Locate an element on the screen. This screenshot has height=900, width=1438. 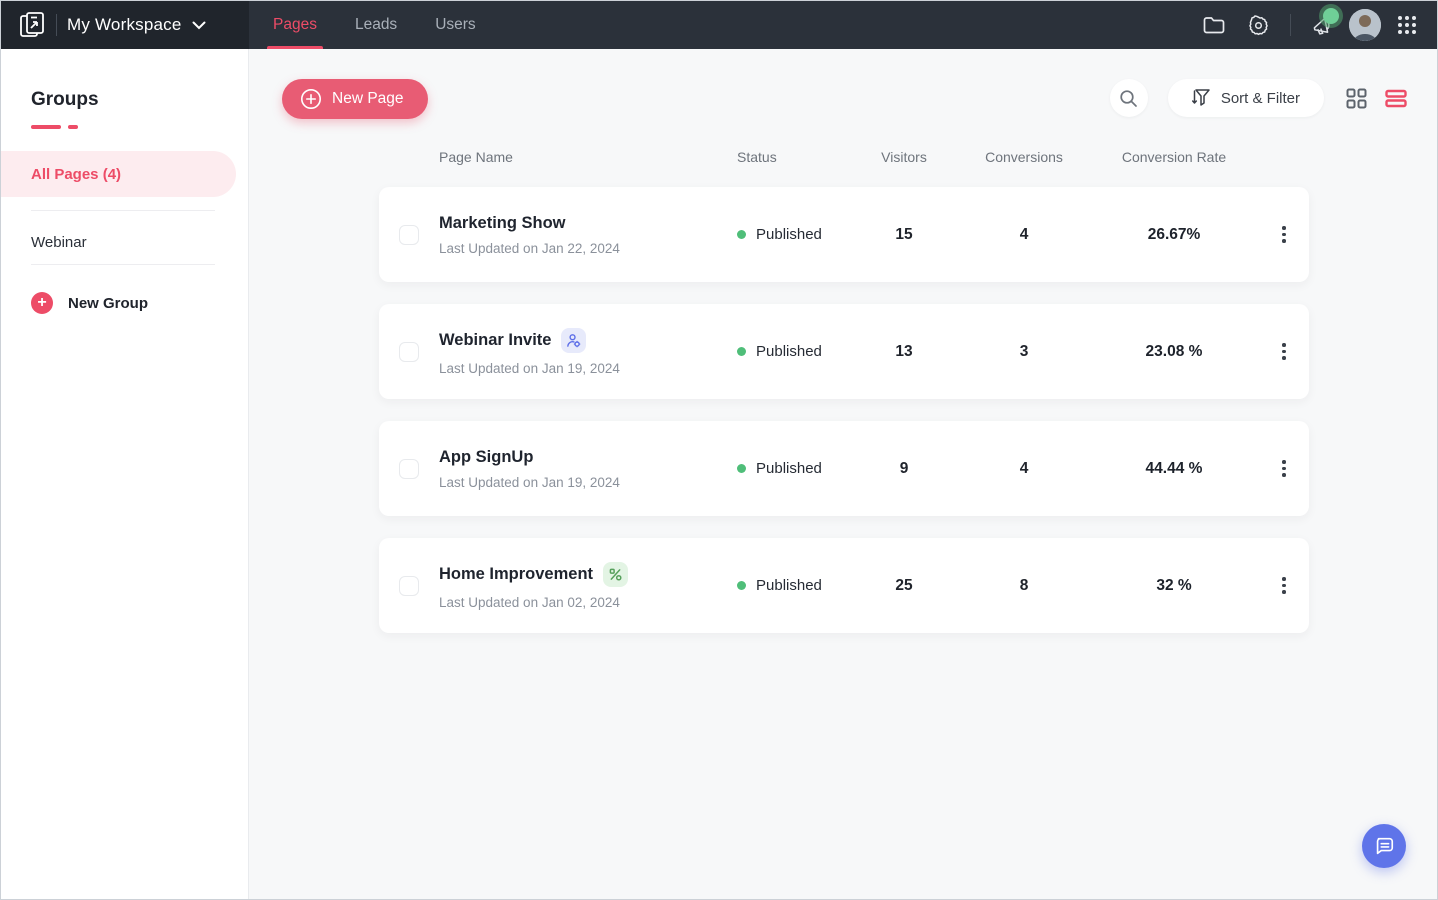
chat-widget-button is located at coordinates (1384, 846).